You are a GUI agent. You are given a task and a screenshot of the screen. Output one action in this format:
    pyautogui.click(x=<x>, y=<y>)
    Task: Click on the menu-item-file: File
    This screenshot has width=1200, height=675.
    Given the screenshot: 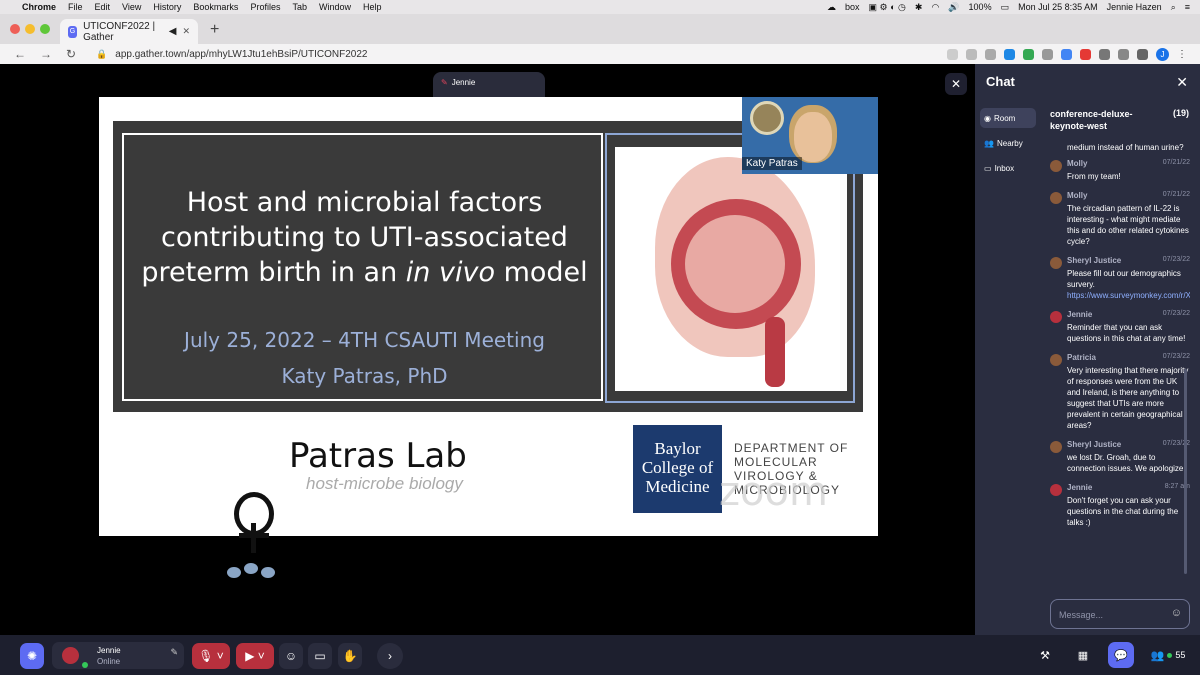 What is the action you would take?
    pyautogui.click(x=75, y=7)
    